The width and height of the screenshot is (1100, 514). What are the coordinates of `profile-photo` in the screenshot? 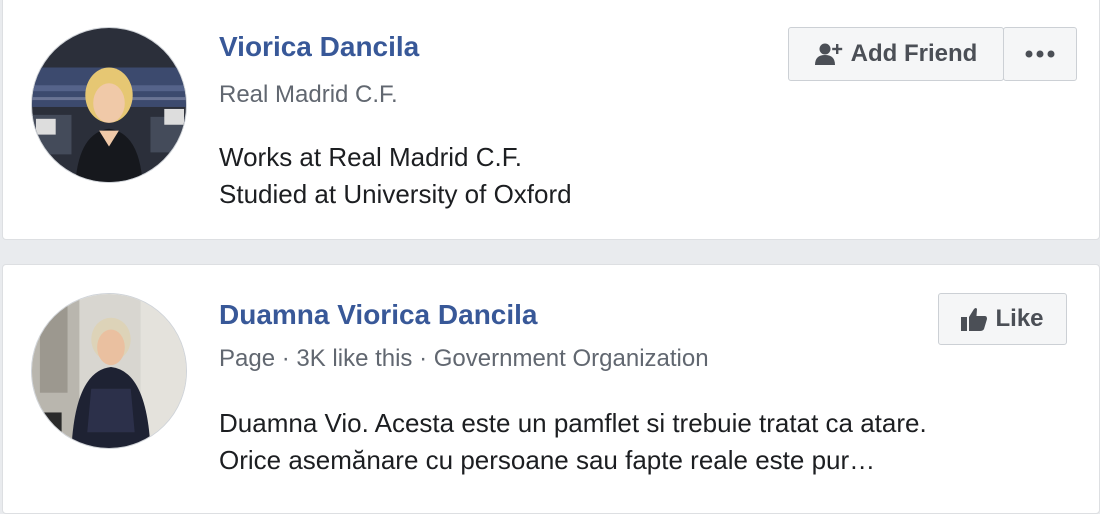 It's located at (109, 105).